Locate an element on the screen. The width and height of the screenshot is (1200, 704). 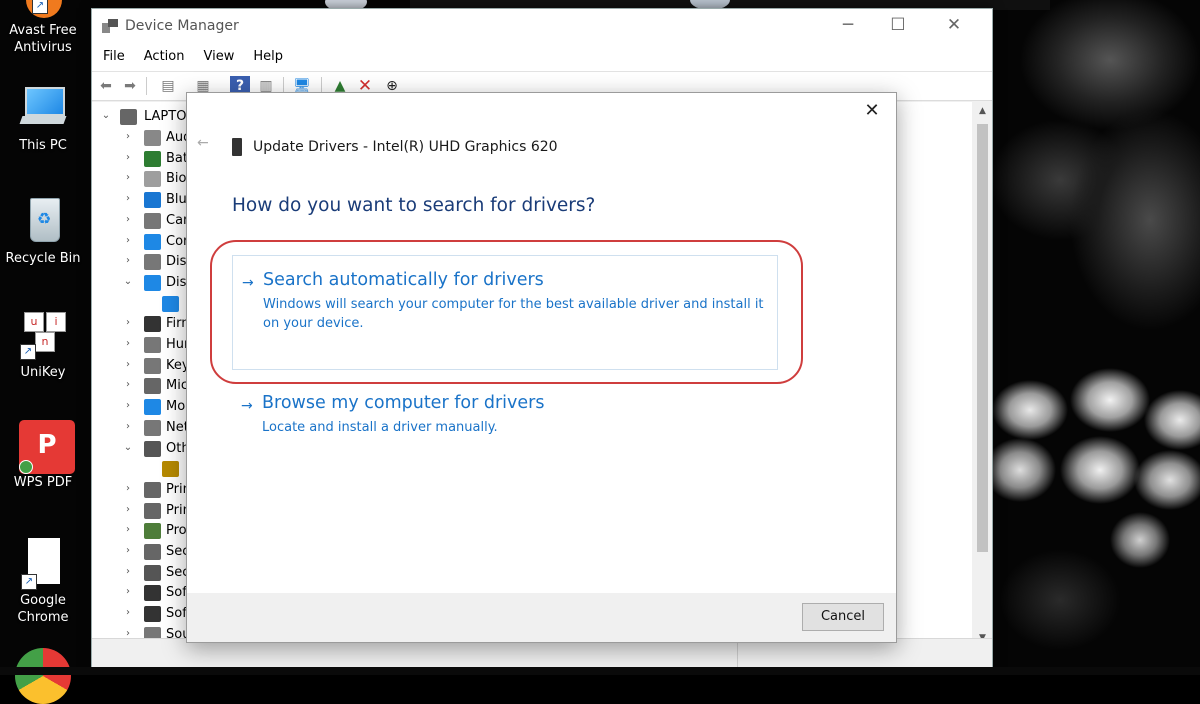
recycle-bin-icon: ♻ is located at coordinates (43, 221).